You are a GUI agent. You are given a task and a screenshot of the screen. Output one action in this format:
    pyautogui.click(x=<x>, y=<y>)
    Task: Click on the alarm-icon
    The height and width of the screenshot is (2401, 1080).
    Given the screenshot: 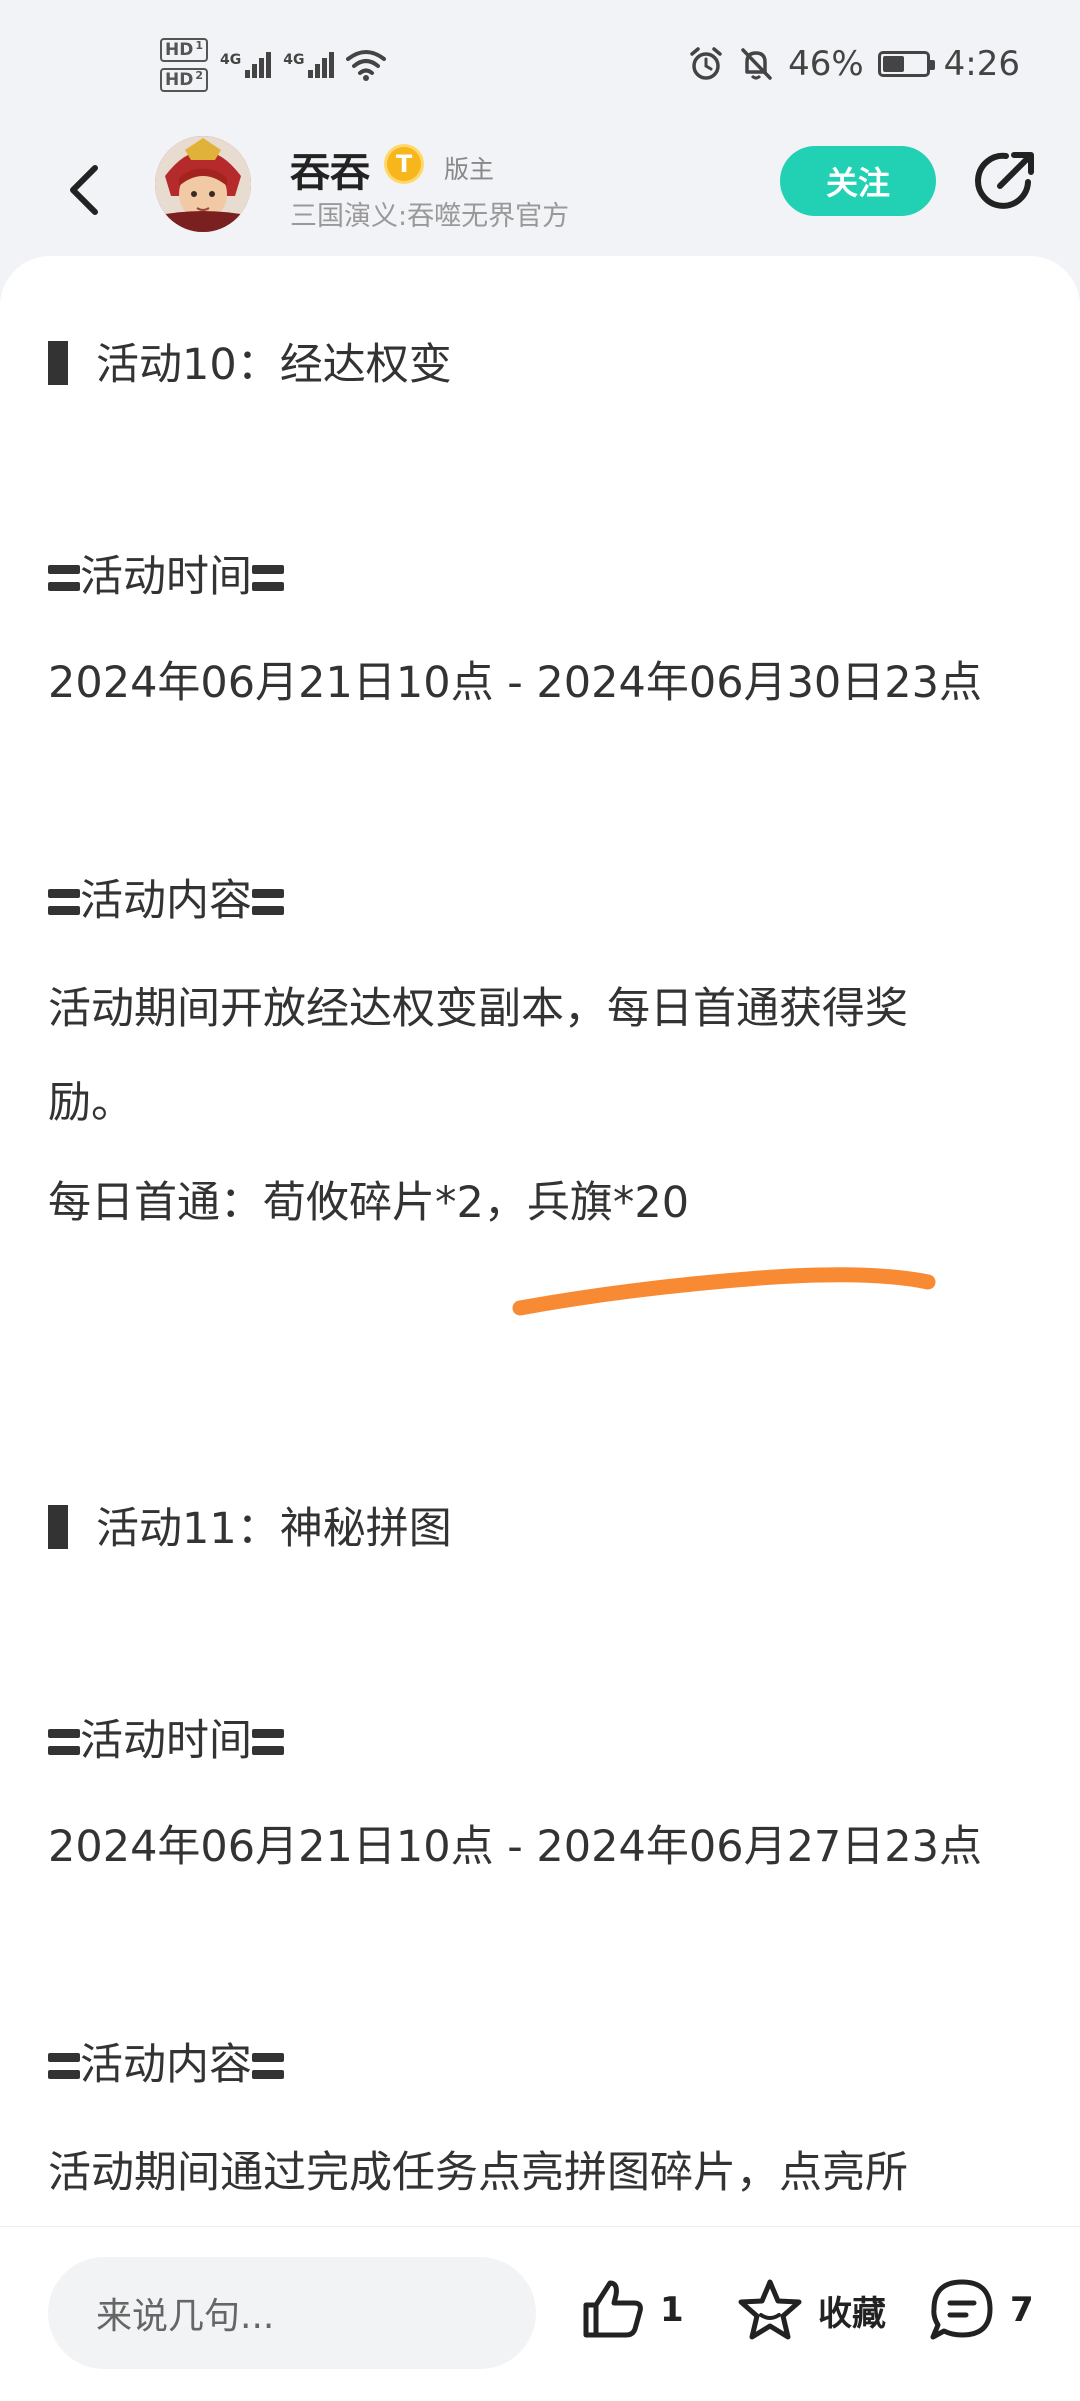 What is the action you would take?
    pyautogui.click(x=706, y=63)
    